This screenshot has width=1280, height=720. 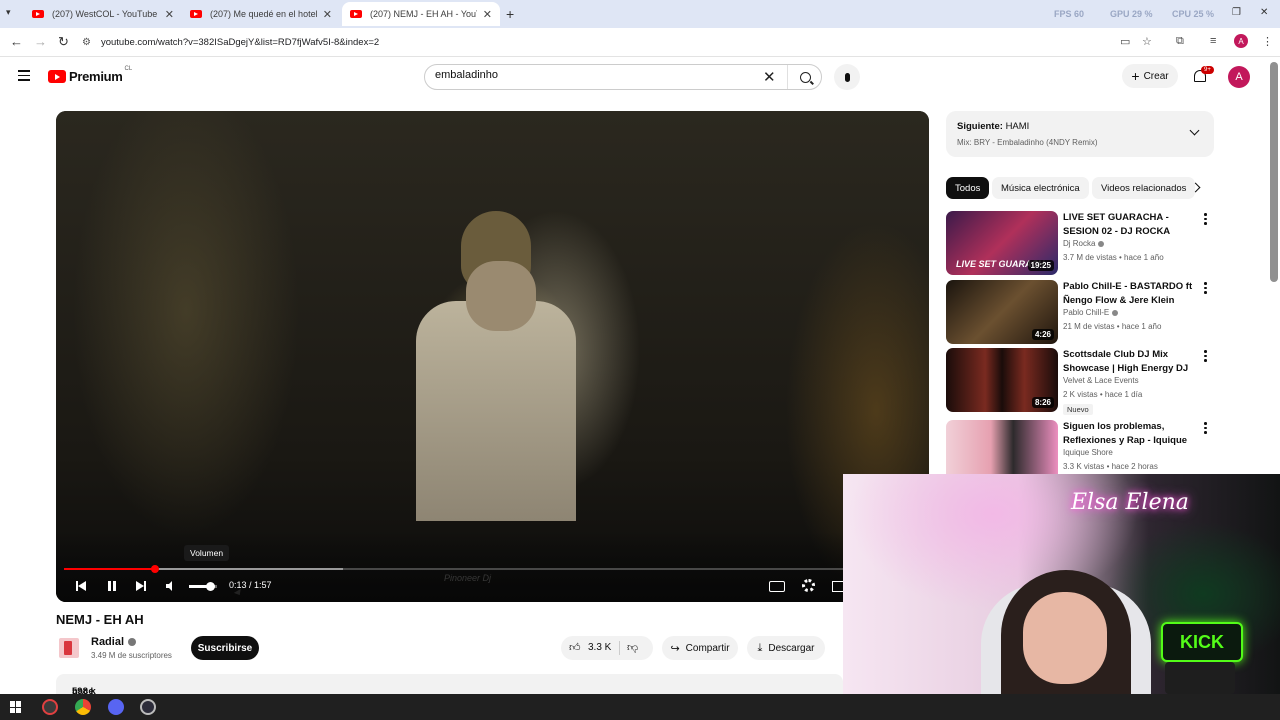 I want to click on discord-taskbar-icon, so click(x=116, y=707).